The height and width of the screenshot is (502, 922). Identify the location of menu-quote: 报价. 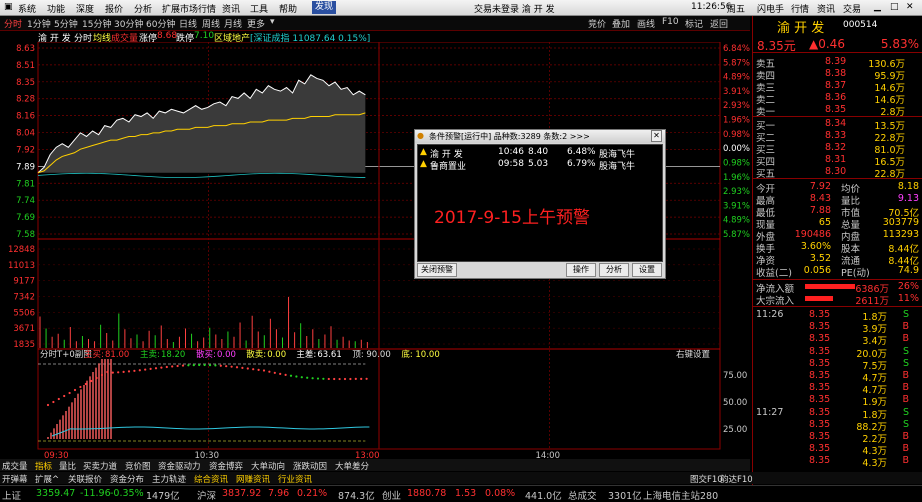
(114, 8).